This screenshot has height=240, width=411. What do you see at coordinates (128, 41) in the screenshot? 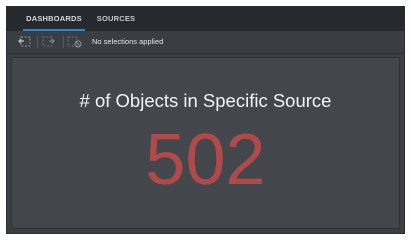
I see `selection-status-text: No selections applied` at bounding box center [128, 41].